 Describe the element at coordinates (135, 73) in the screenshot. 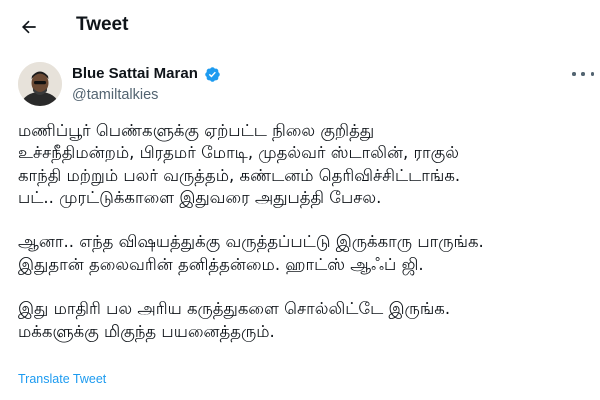

I see `author-name: Blue Sattai Maran` at that location.